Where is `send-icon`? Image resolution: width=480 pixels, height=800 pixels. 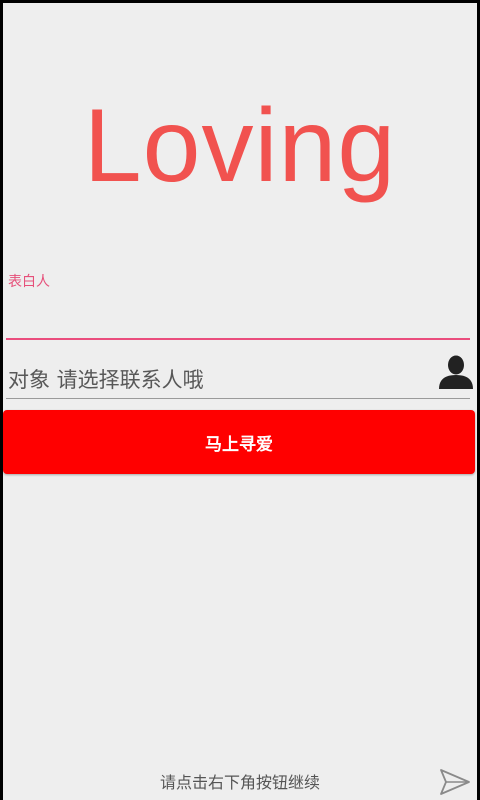
send-icon is located at coordinates (455, 782).